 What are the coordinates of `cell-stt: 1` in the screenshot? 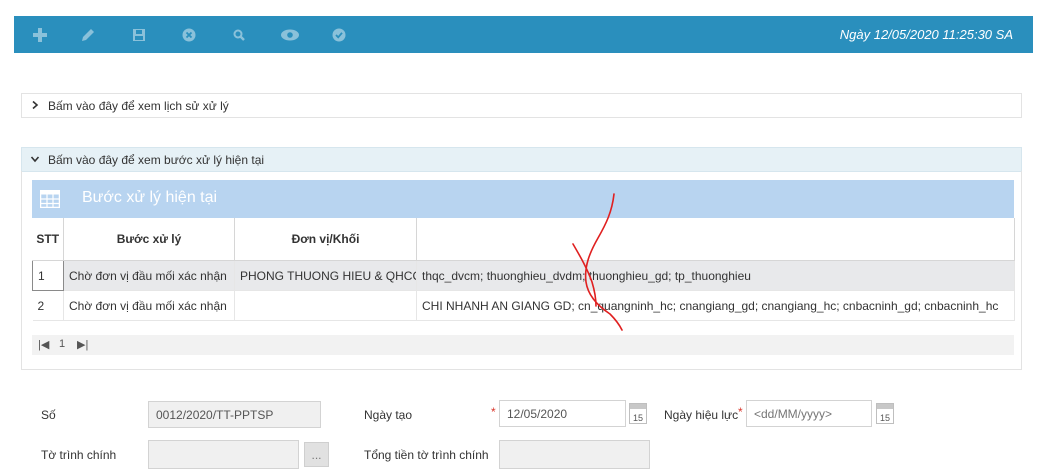 It's located at (48, 275).